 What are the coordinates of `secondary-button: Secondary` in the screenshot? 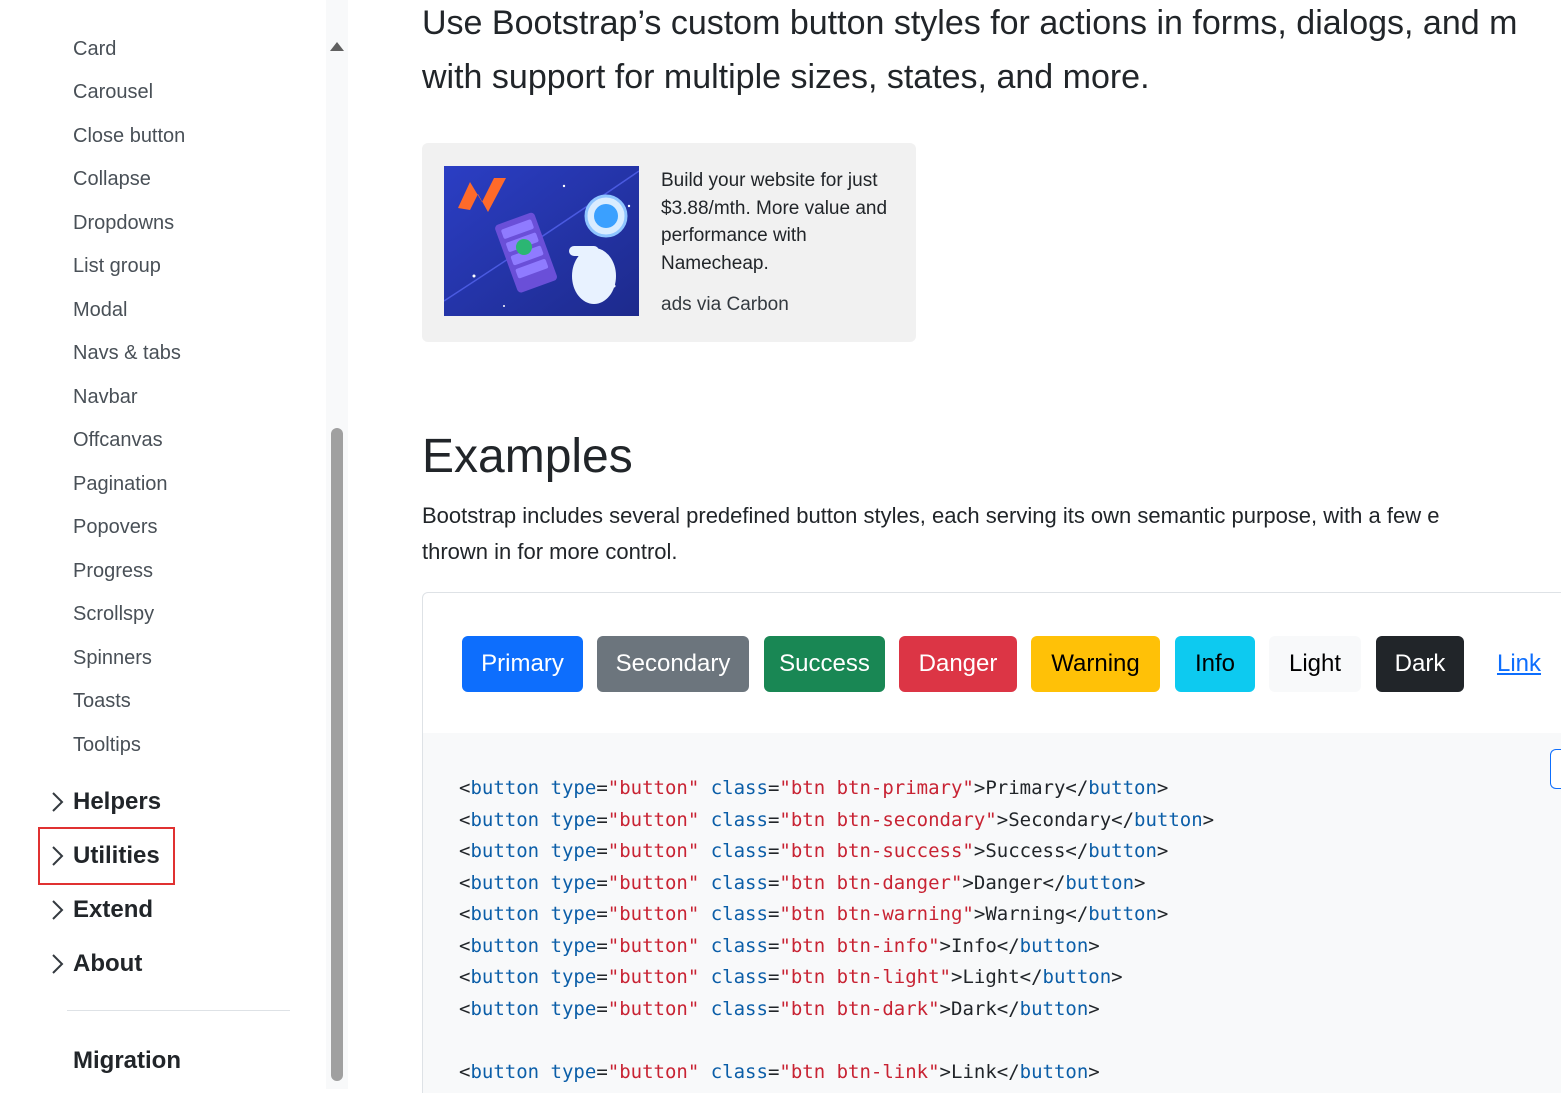 It's located at (673, 664).